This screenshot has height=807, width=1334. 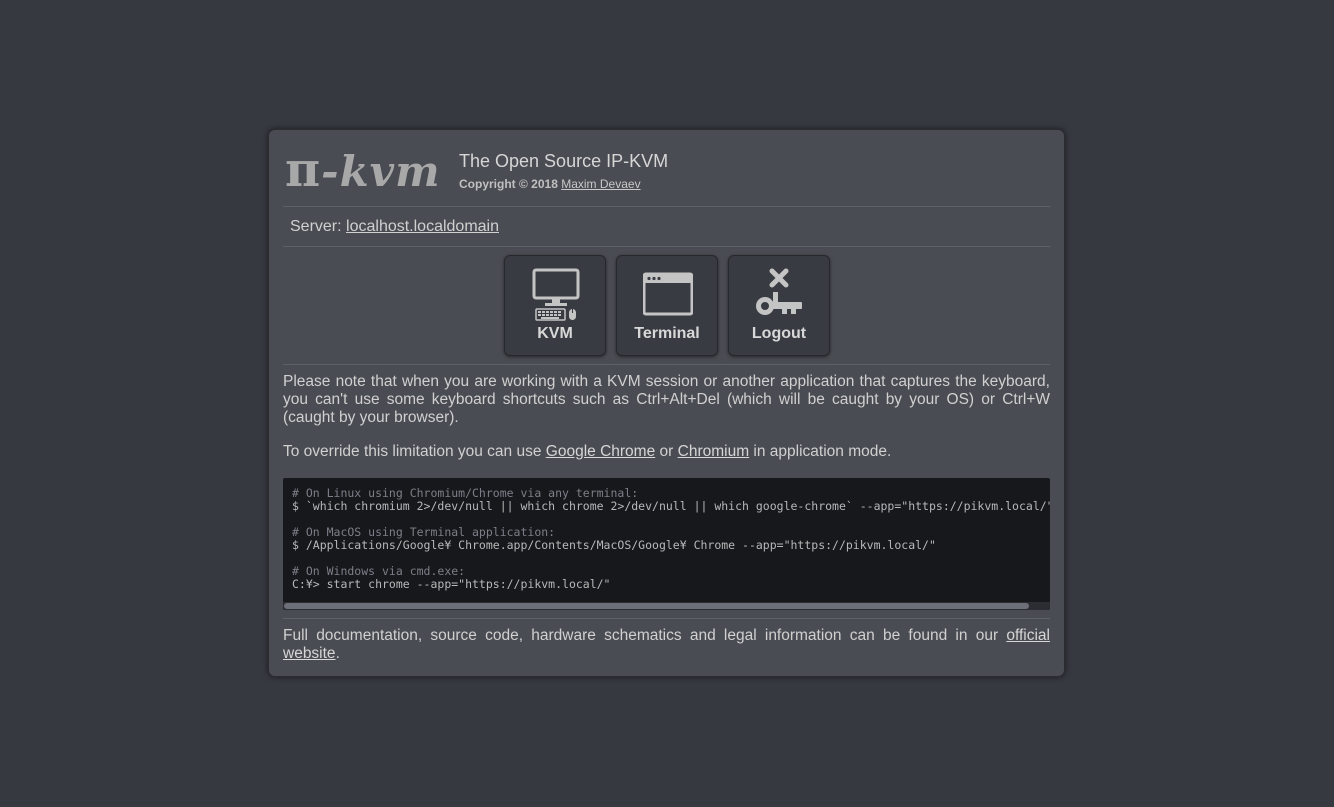 What do you see at coordinates (337, 653) in the screenshot?
I see `footer-suffix: .` at bounding box center [337, 653].